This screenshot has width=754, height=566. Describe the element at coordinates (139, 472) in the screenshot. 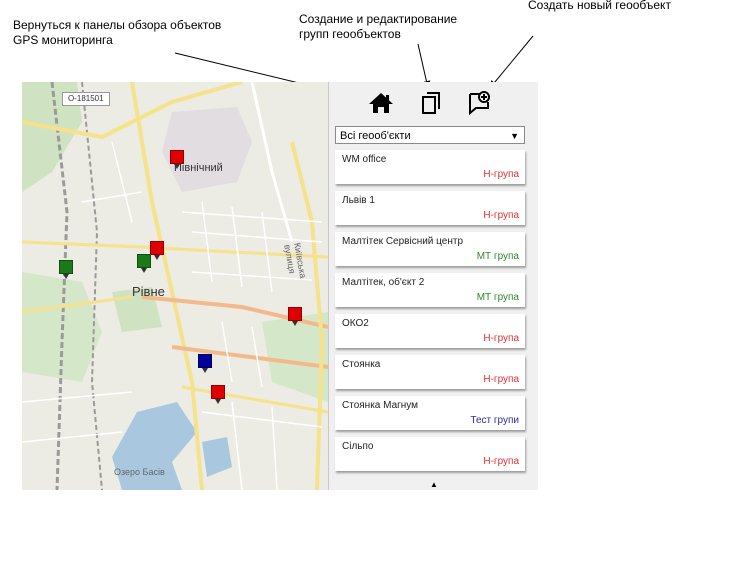

I see `map-label-lake: Озеро Басів` at that location.